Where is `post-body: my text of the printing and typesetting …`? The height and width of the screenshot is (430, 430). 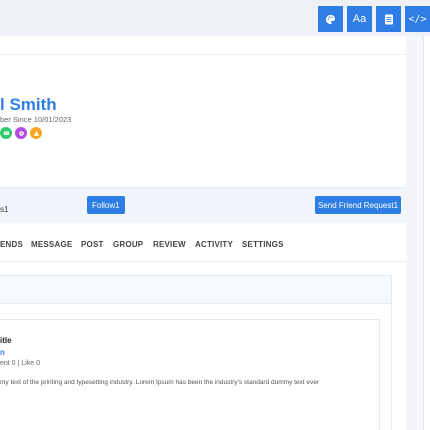 post-body: my text of the printing and typesetting … is located at coordinates (160, 382).